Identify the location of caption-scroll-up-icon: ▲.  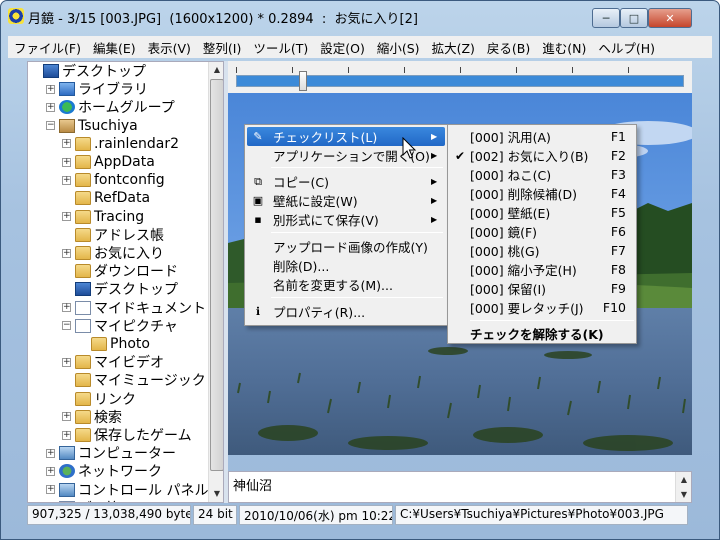
(684, 479).